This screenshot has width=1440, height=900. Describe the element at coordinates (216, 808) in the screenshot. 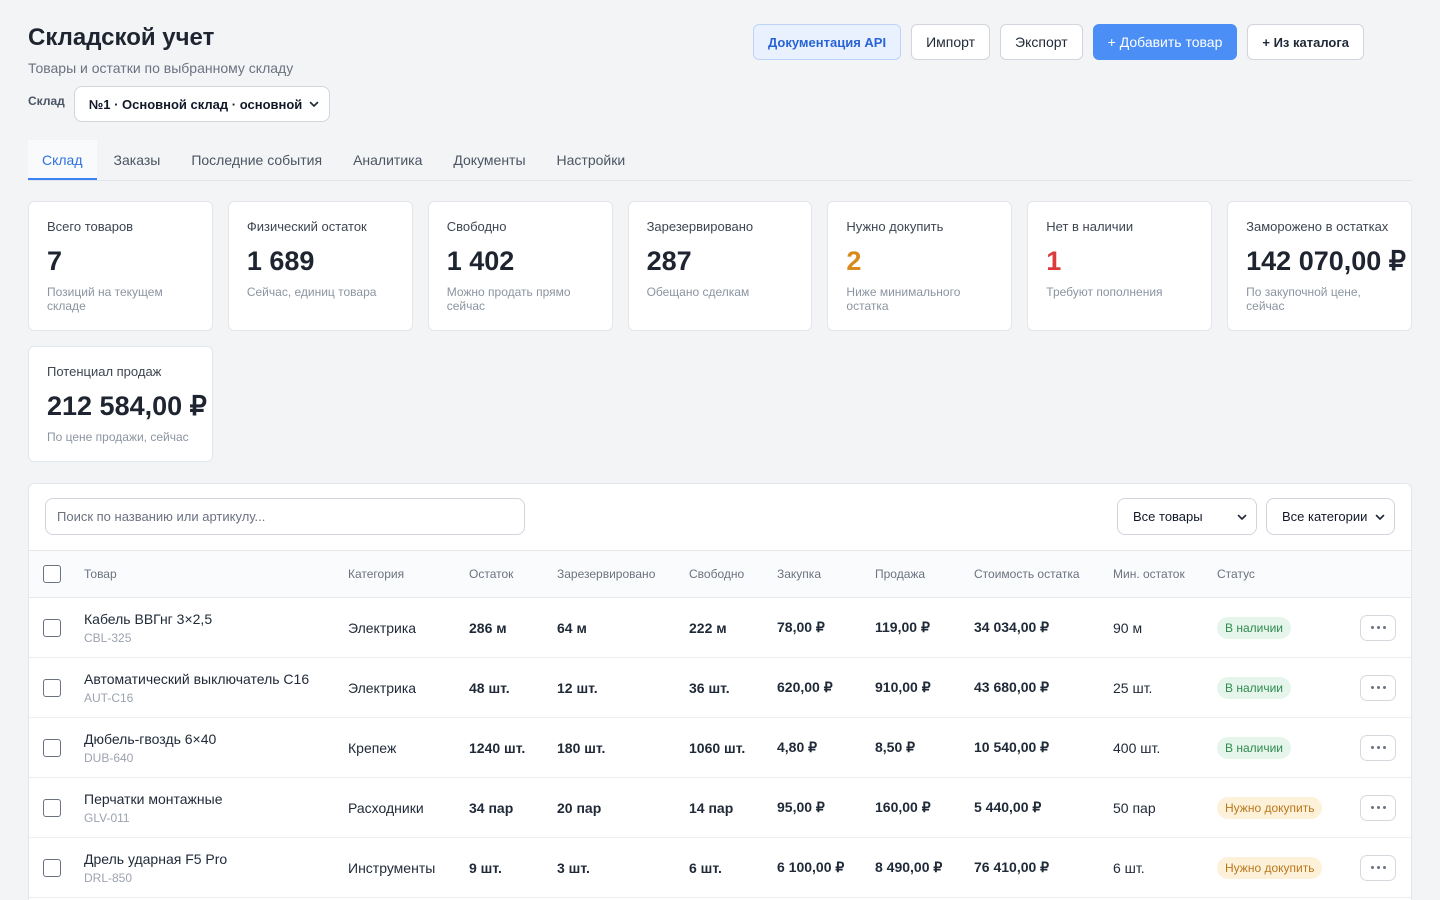

I see `product-cell: Перчатки монтажные GLV-011` at that location.